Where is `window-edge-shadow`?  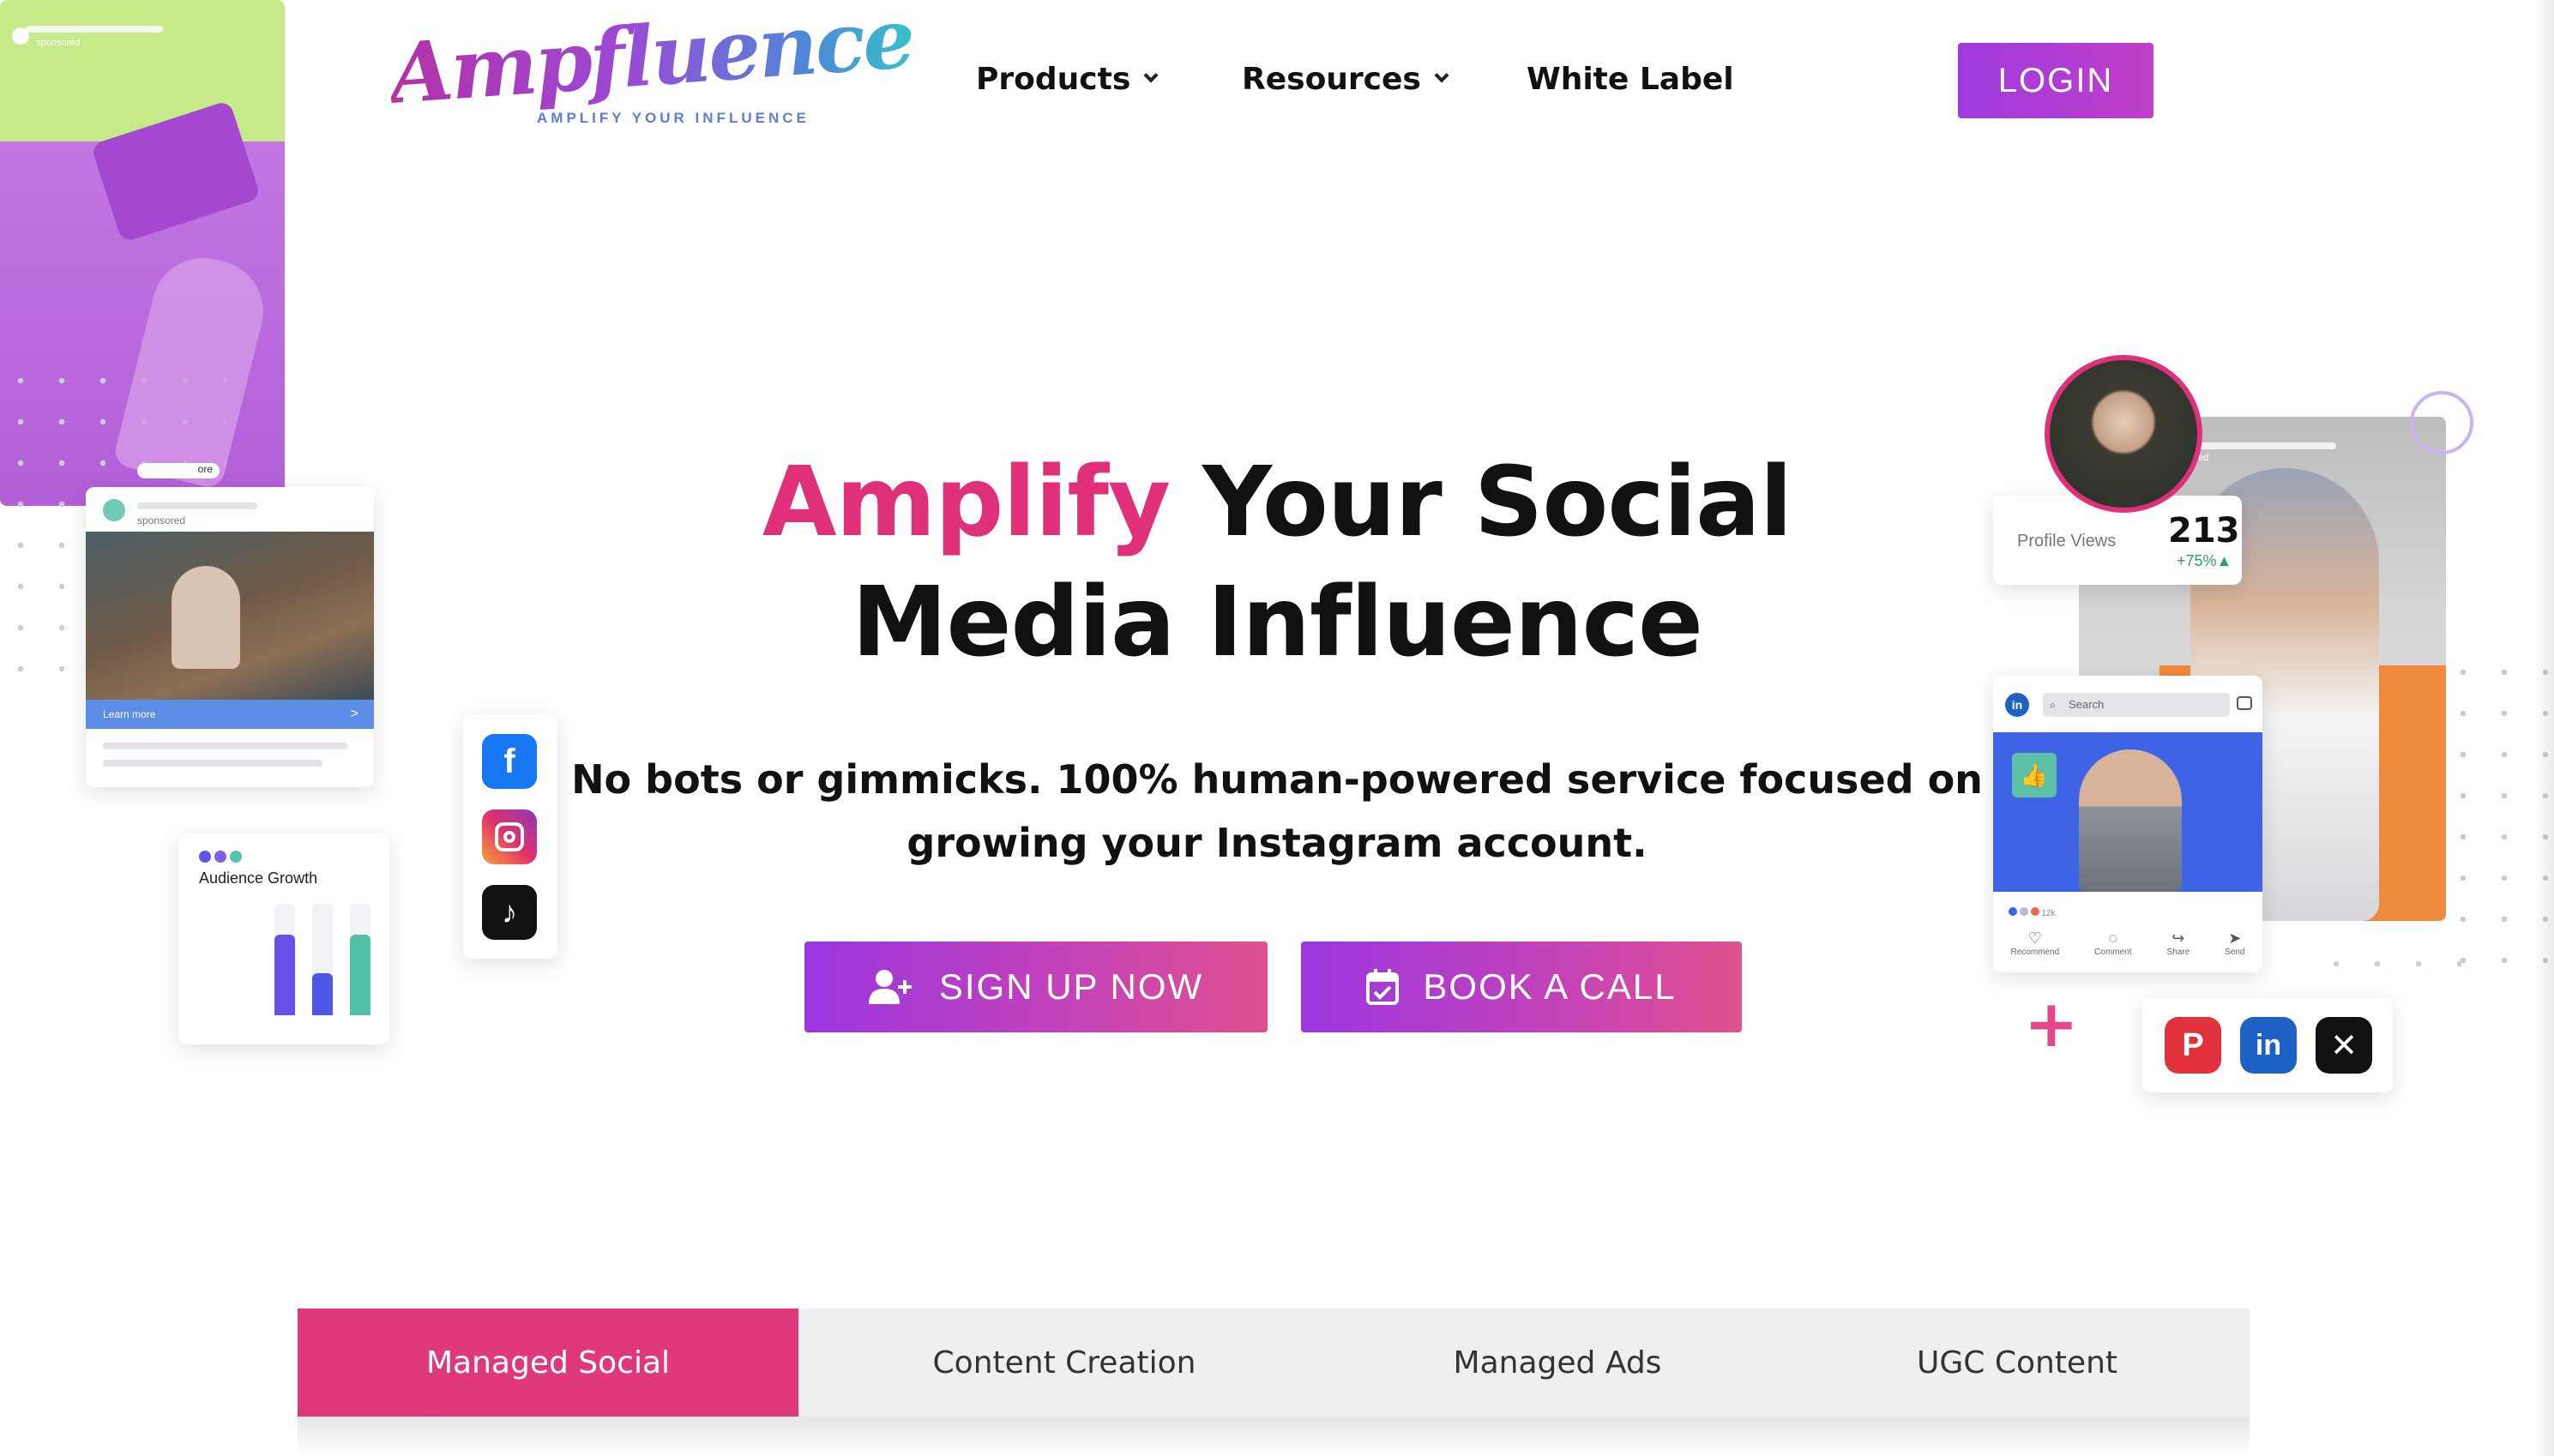
window-edge-shadow is located at coordinates (2543, 728).